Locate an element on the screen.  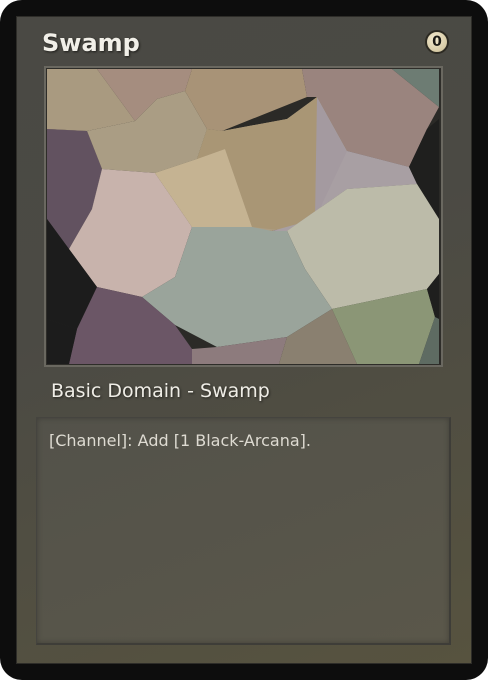
rules-text: [Channel]: Add [1 Black-Arcana]. is located at coordinates (180, 440).